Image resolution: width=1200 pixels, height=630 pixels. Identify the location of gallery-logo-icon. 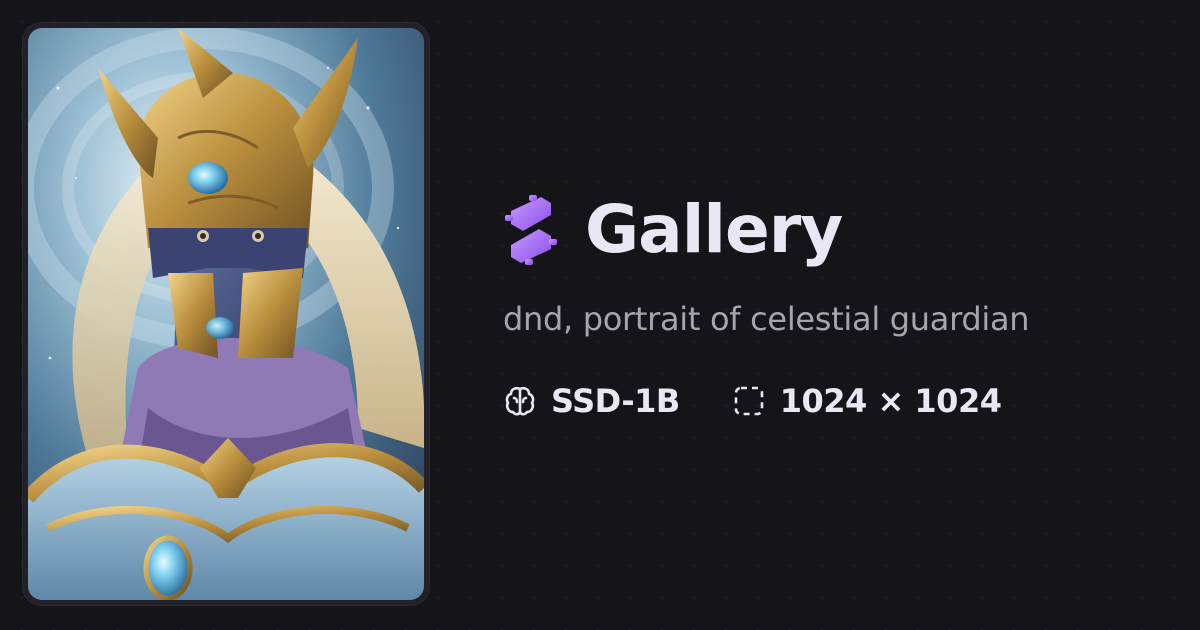
(531, 230).